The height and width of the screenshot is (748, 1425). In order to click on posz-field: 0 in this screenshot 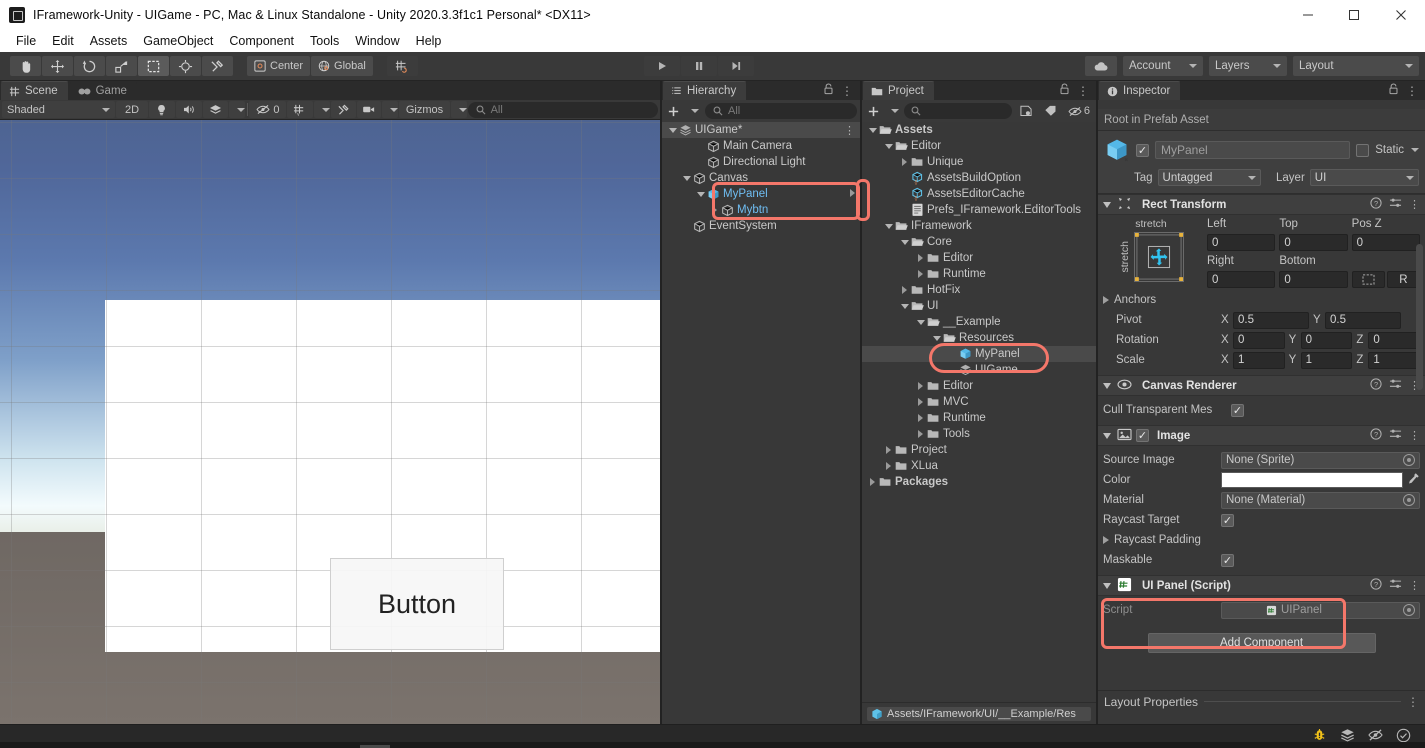, I will do `click(1385, 242)`.